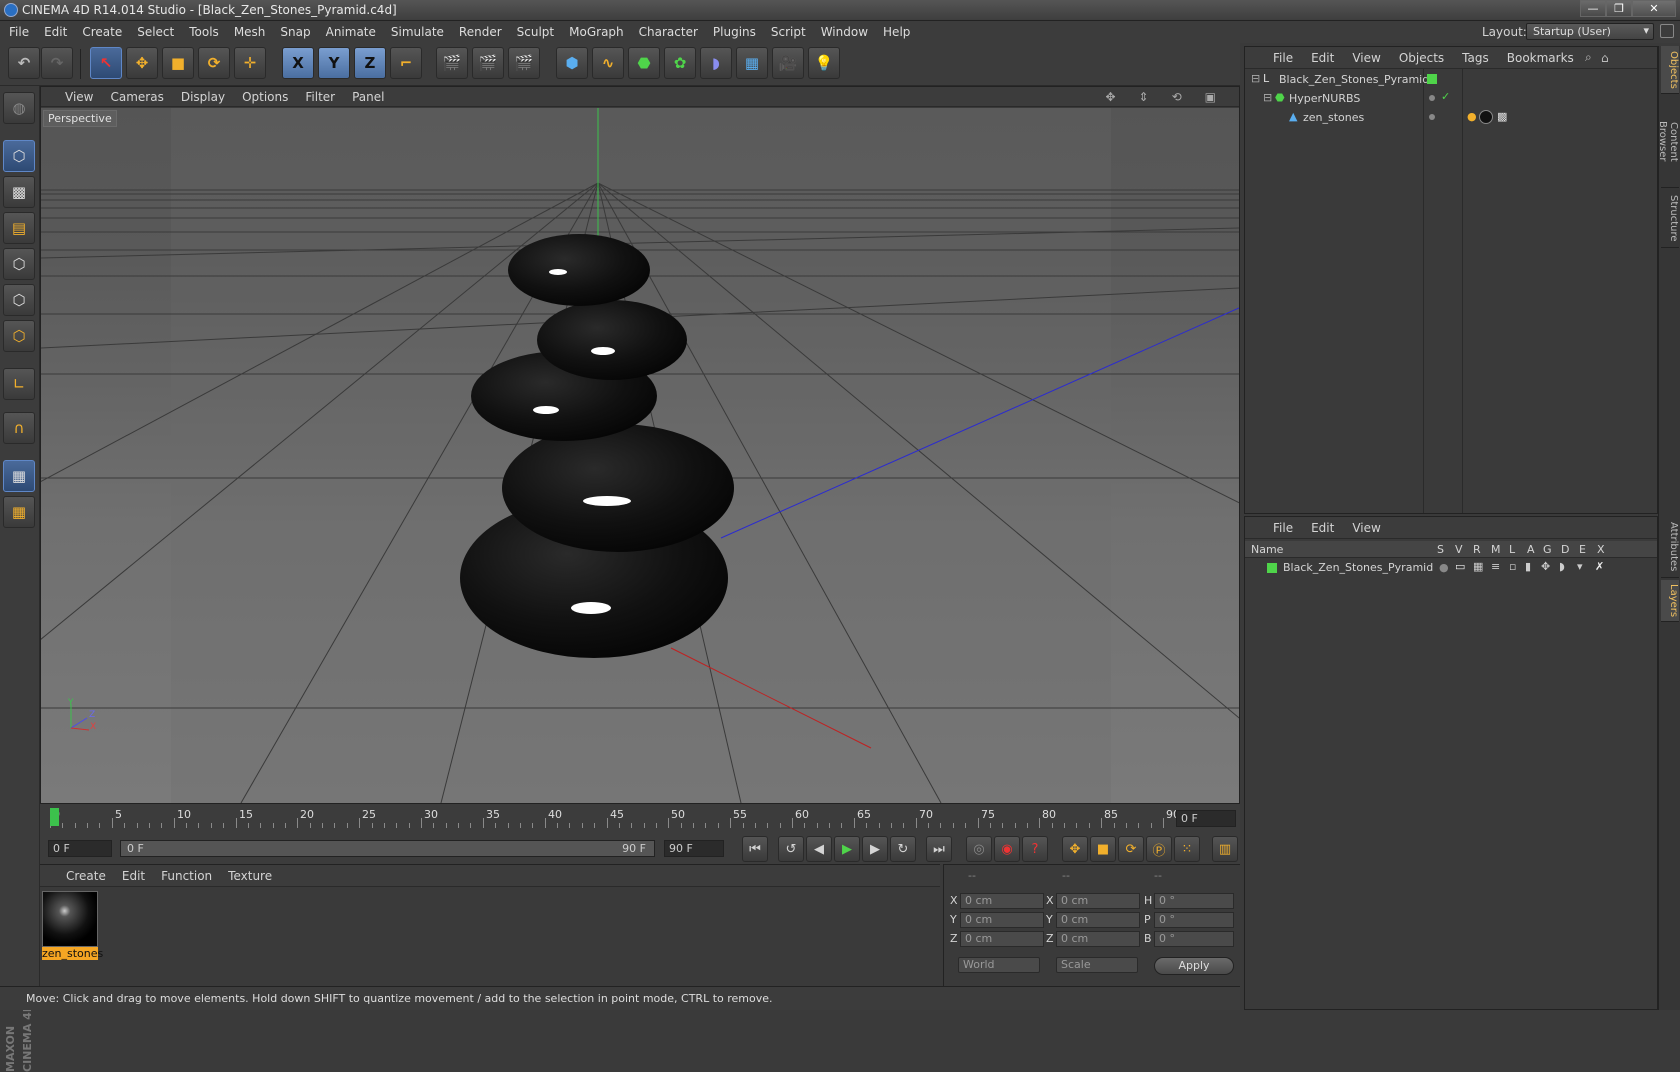 The image size is (1680, 1072). Describe the element at coordinates (19, 428) in the screenshot. I see `snap-magnet-icon: ∩` at that location.